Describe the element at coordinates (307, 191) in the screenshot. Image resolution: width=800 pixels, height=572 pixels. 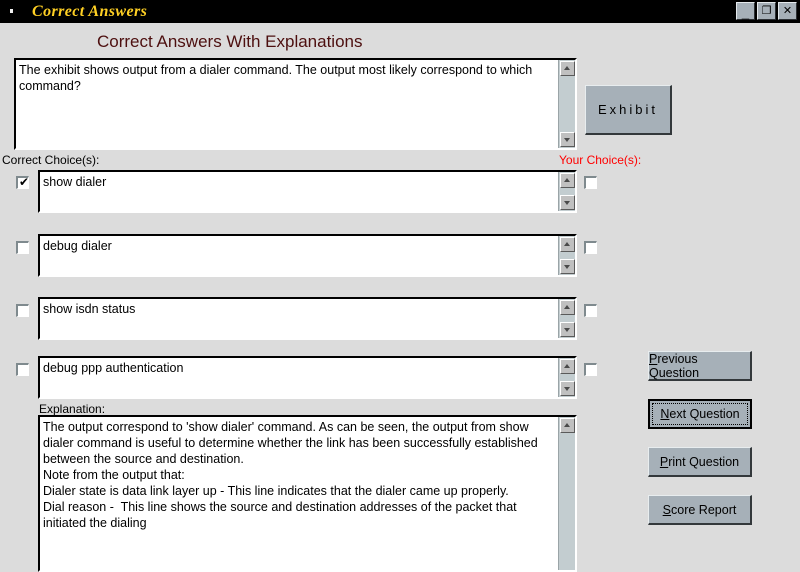
I see `answer-textbox-1: show dialer` at that location.